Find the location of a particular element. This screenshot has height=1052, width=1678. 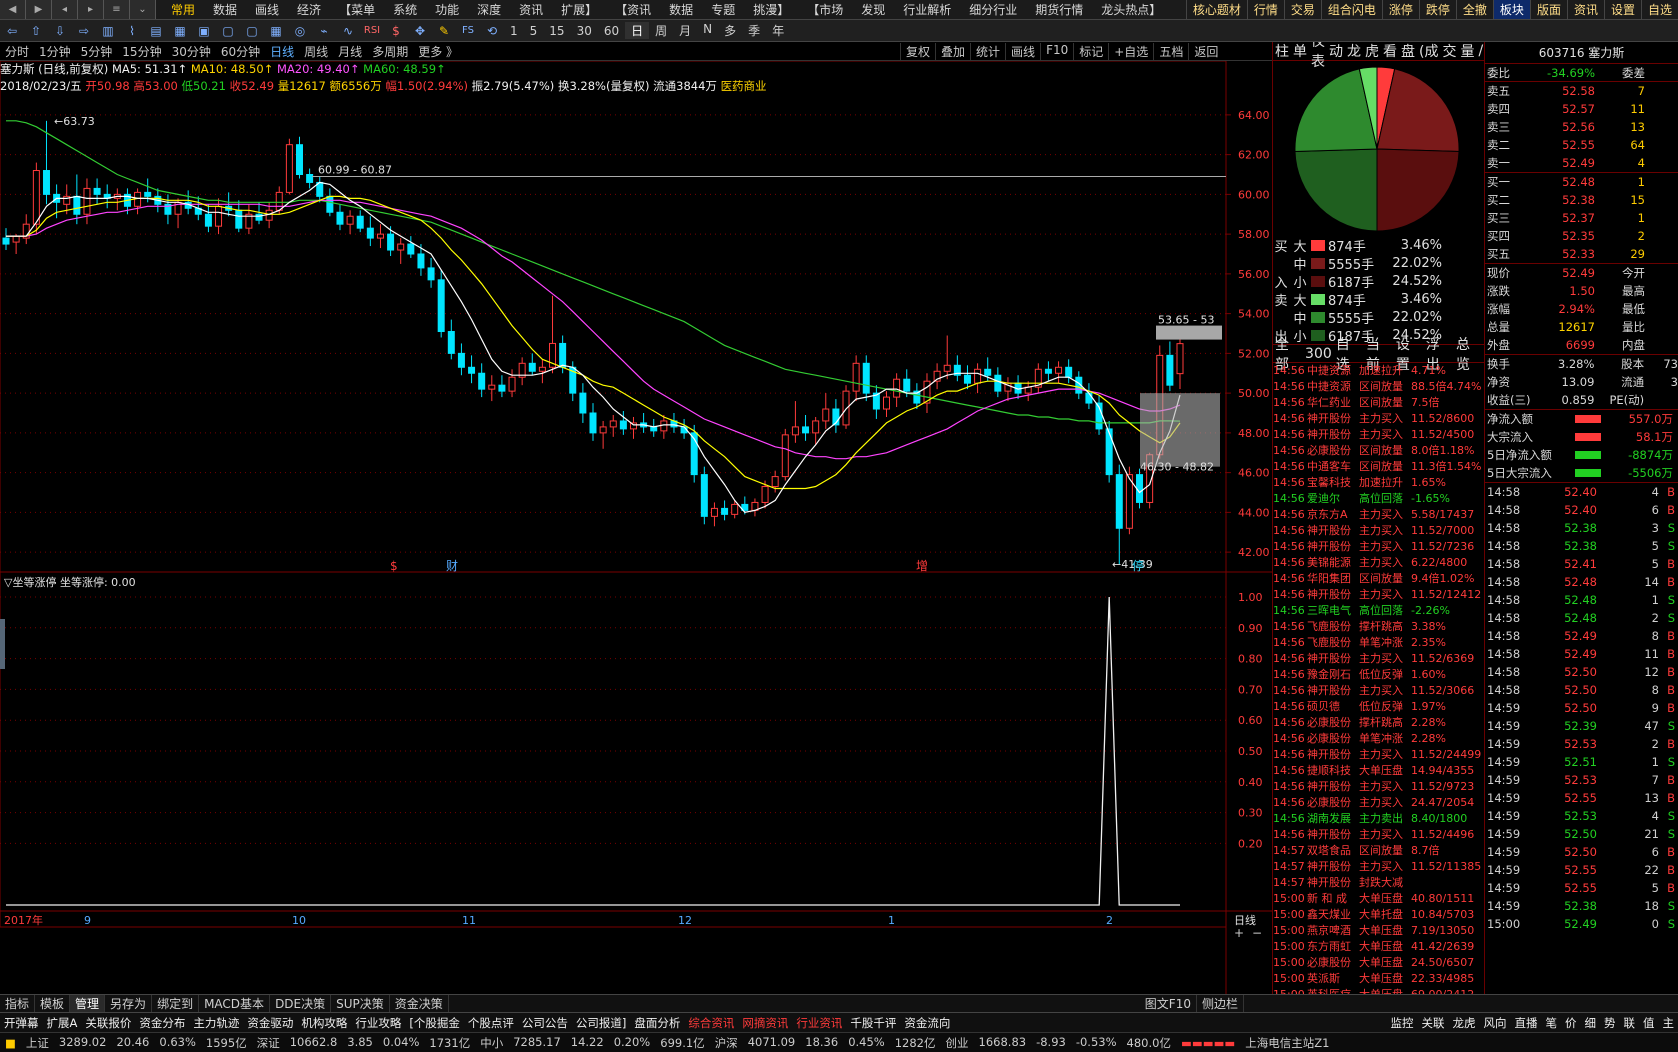

cycle-1: 周 is located at coordinates (661, 30).